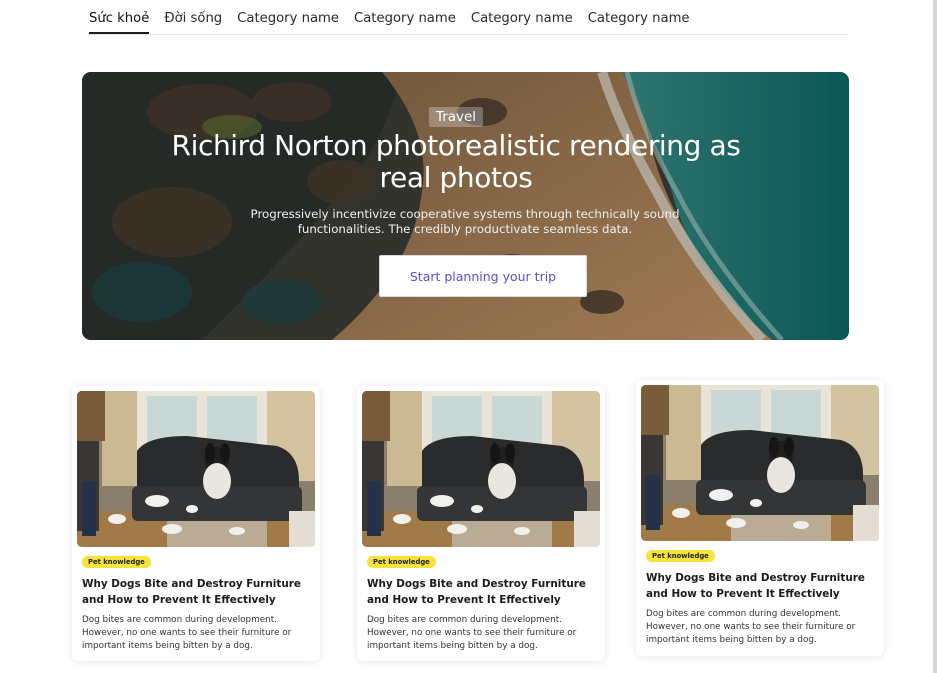 The width and height of the screenshot is (937, 673). Describe the element at coordinates (405, 17) in the screenshot. I see `category-tab-4: Category name` at that location.